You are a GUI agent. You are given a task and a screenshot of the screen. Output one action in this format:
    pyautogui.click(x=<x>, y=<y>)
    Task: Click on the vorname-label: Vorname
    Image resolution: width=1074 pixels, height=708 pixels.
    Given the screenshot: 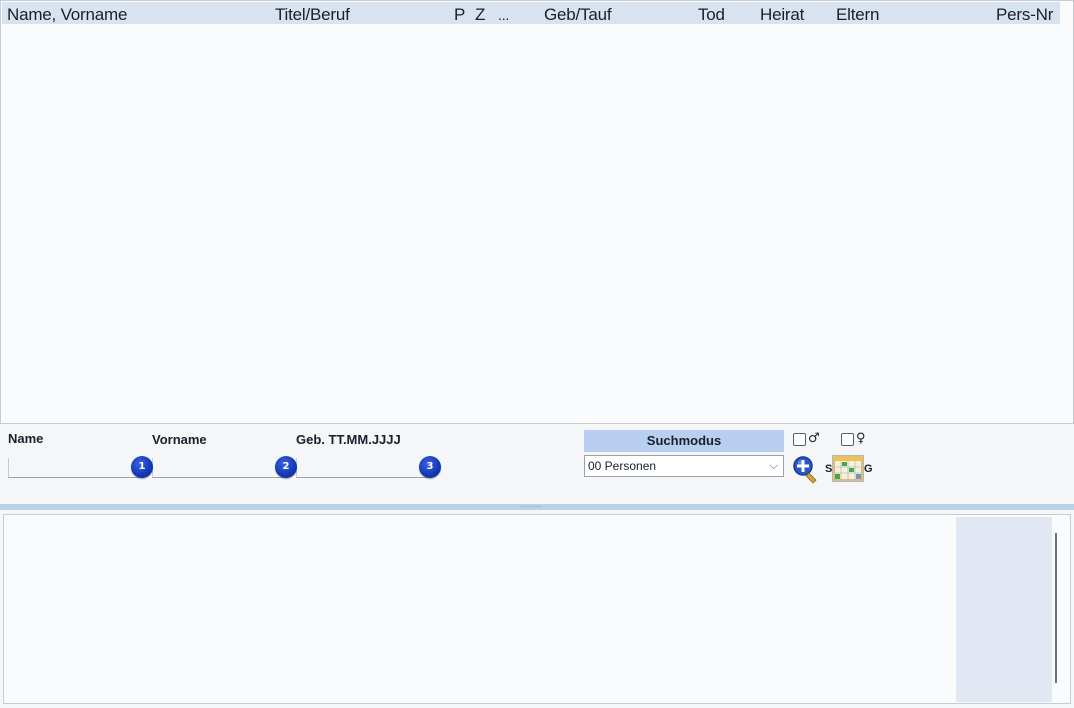 What is the action you would take?
    pyautogui.click(x=179, y=439)
    